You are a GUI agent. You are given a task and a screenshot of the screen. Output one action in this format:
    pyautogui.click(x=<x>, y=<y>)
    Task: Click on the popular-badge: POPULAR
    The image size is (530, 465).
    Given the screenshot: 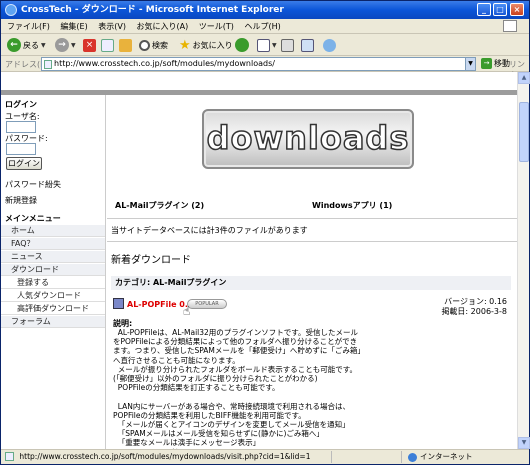 What is the action you would take?
    pyautogui.click(x=207, y=304)
    